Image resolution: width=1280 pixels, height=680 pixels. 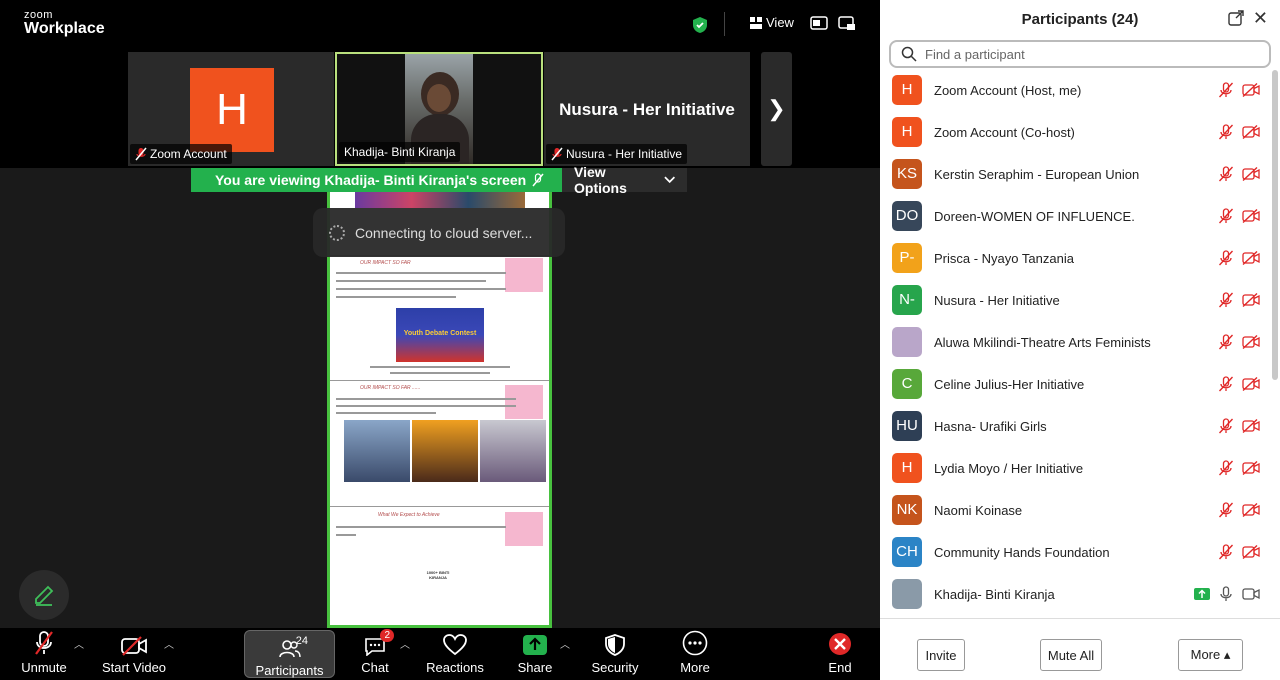 I want to click on scrollbar, so click(x=1275, y=225).